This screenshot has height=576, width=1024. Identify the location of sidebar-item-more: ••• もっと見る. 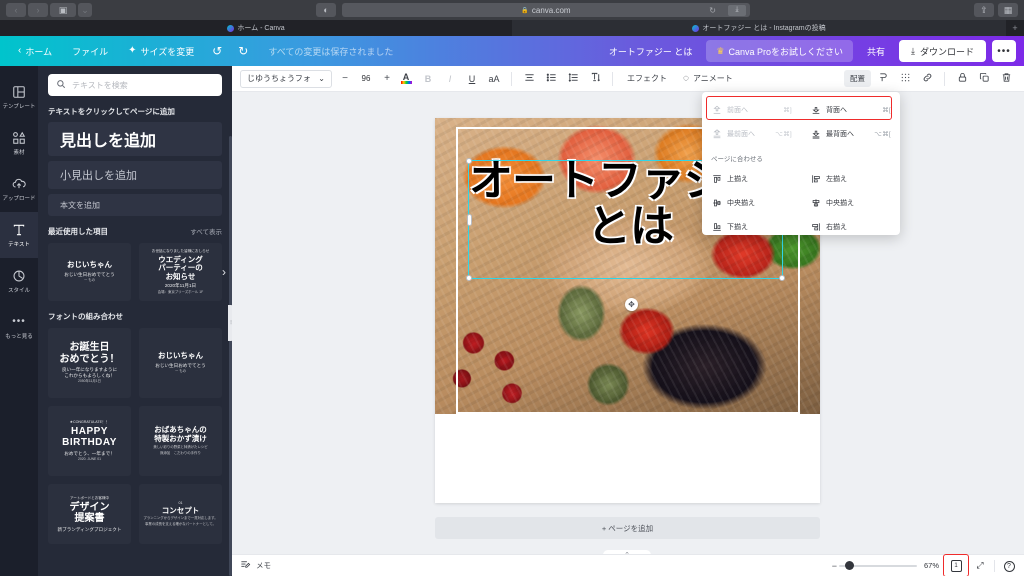
(19, 327).